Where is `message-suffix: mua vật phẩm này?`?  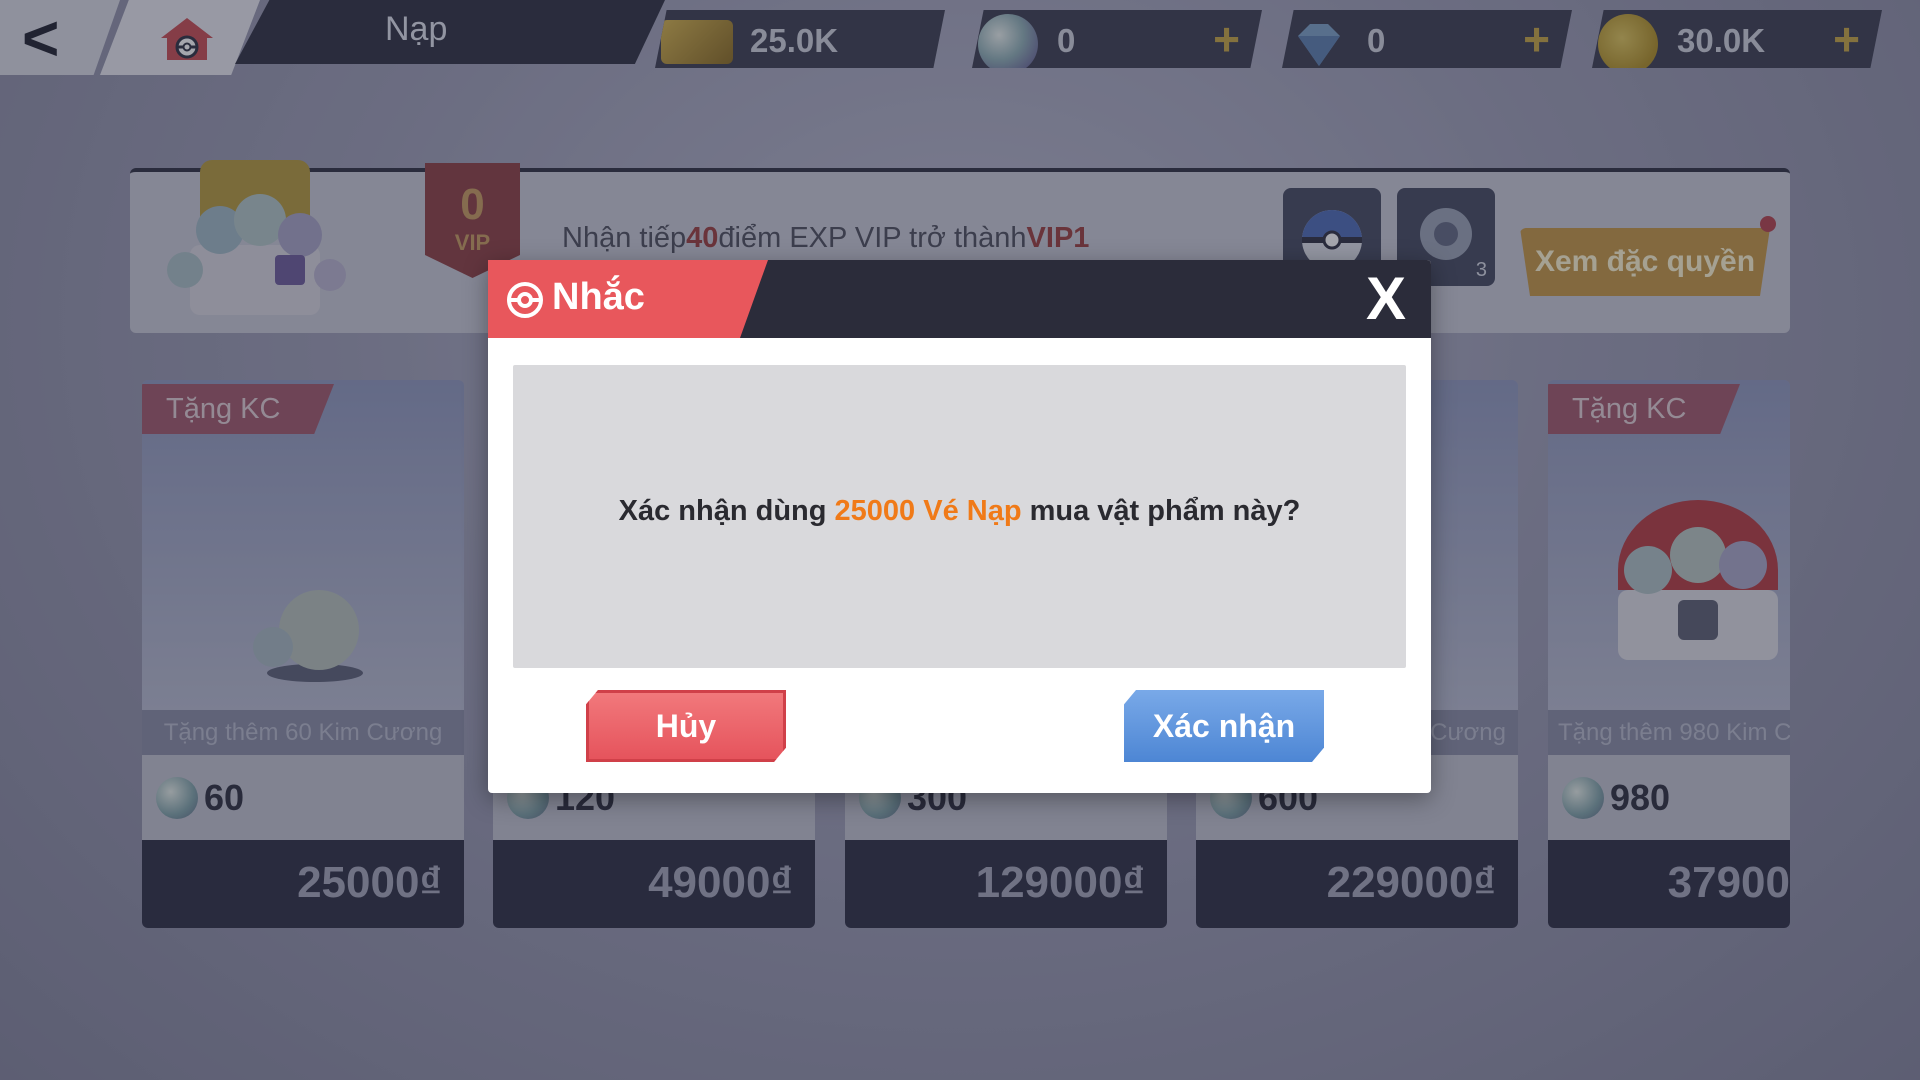 message-suffix: mua vật phẩm này? is located at coordinates (1161, 511).